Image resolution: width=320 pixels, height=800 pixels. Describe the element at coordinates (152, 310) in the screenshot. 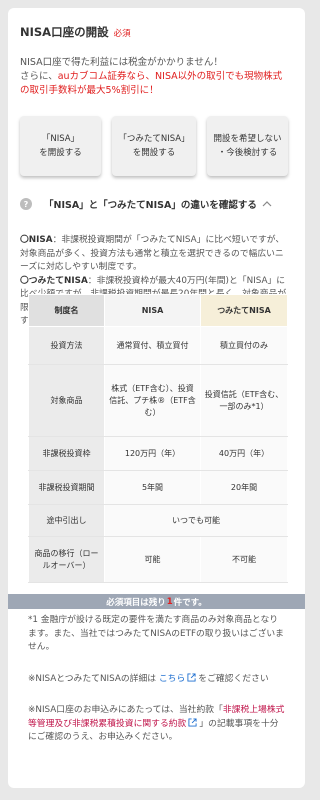

I see `table-header: NISA` at that location.